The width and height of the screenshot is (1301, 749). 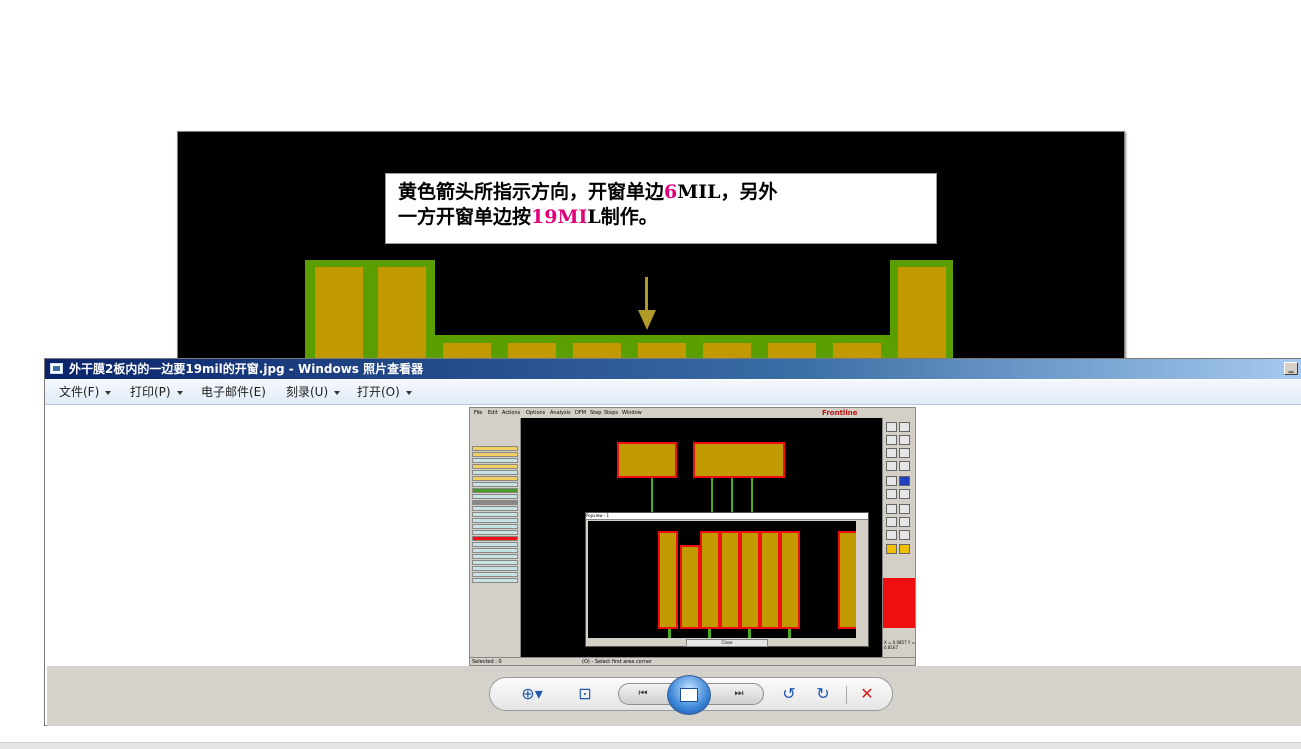 What do you see at coordinates (511, 413) in the screenshot?
I see `embedded-menu-item: Actions` at bounding box center [511, 413].